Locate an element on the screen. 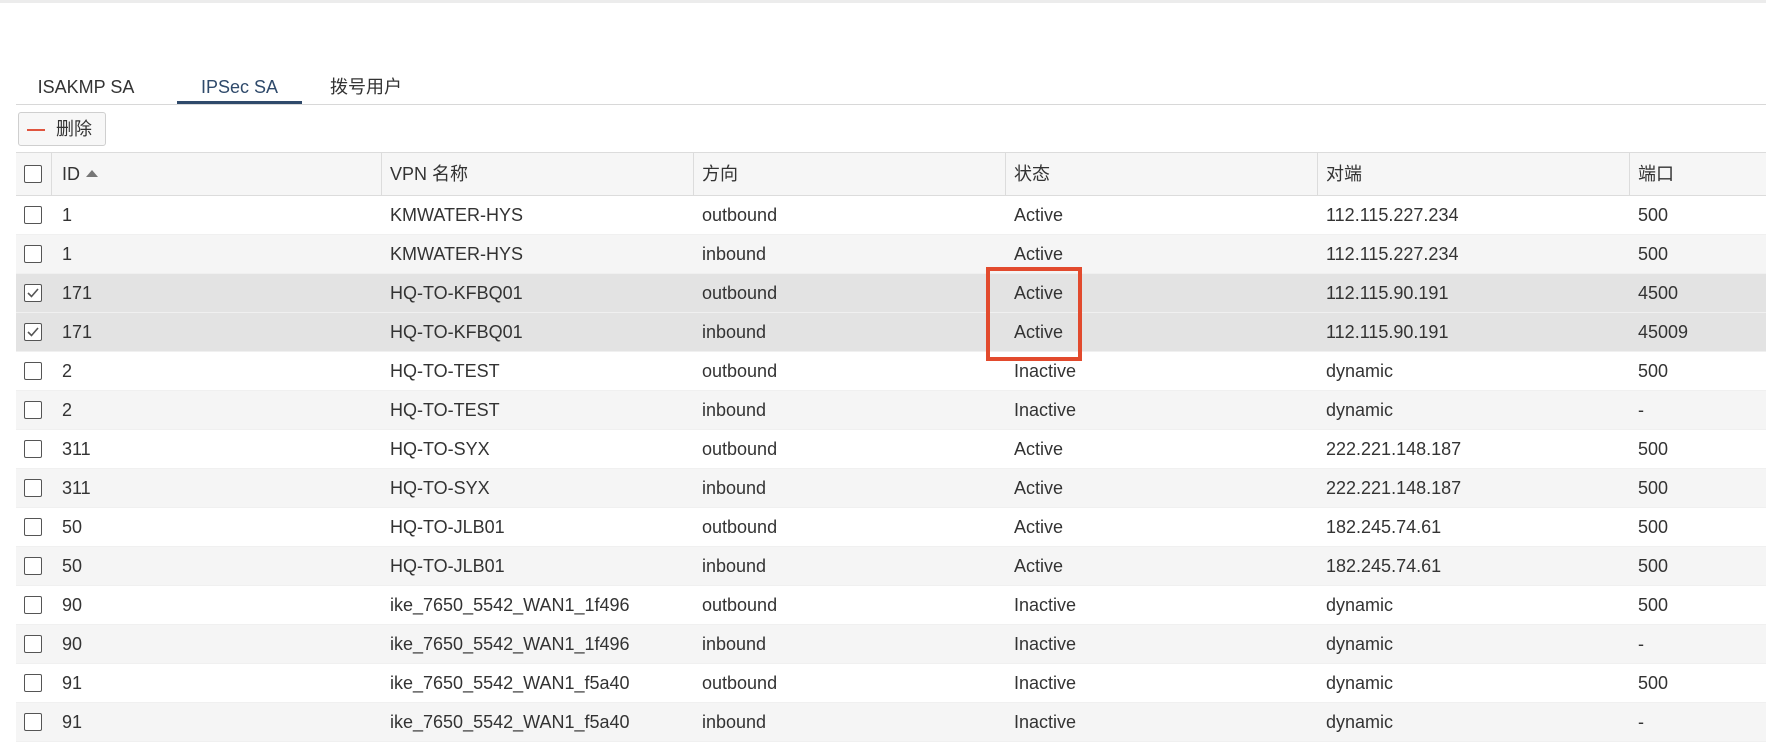 This screenshot has width=1766, height=742. minus-icon is located at coordinates (36, 130).